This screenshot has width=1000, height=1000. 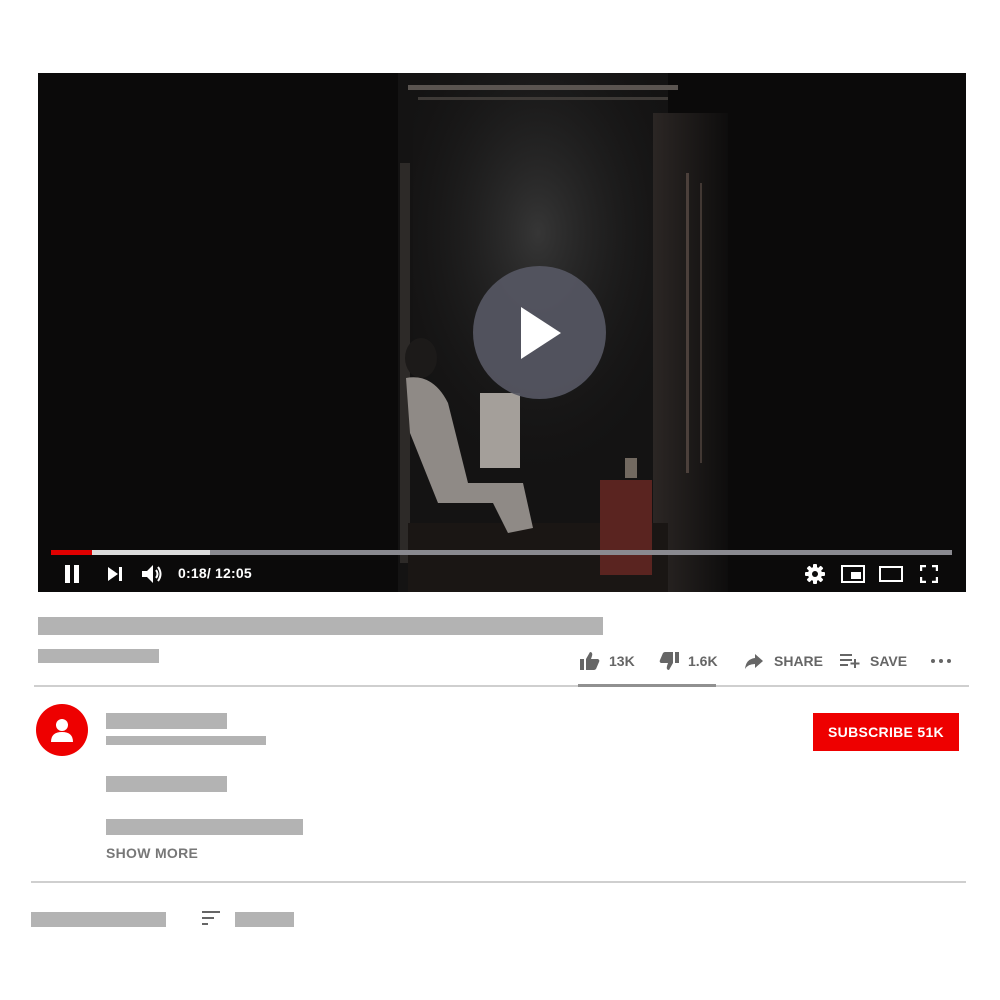 I want to click on play-icon, so click(x=540, y=332).